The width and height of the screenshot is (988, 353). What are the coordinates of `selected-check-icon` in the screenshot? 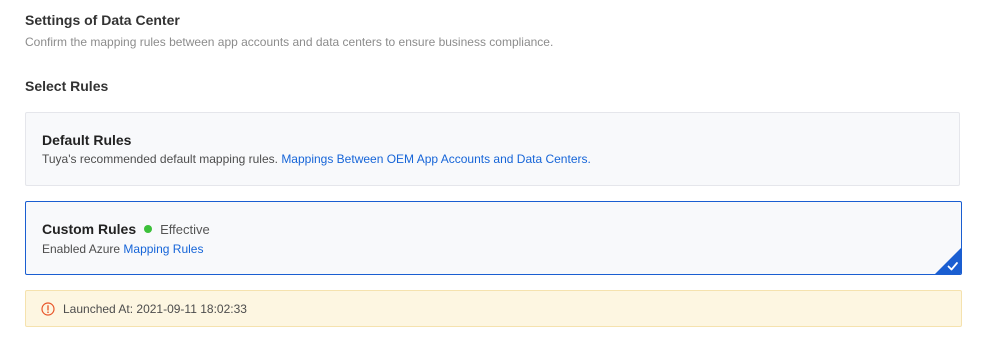 It's located at (948, 261).